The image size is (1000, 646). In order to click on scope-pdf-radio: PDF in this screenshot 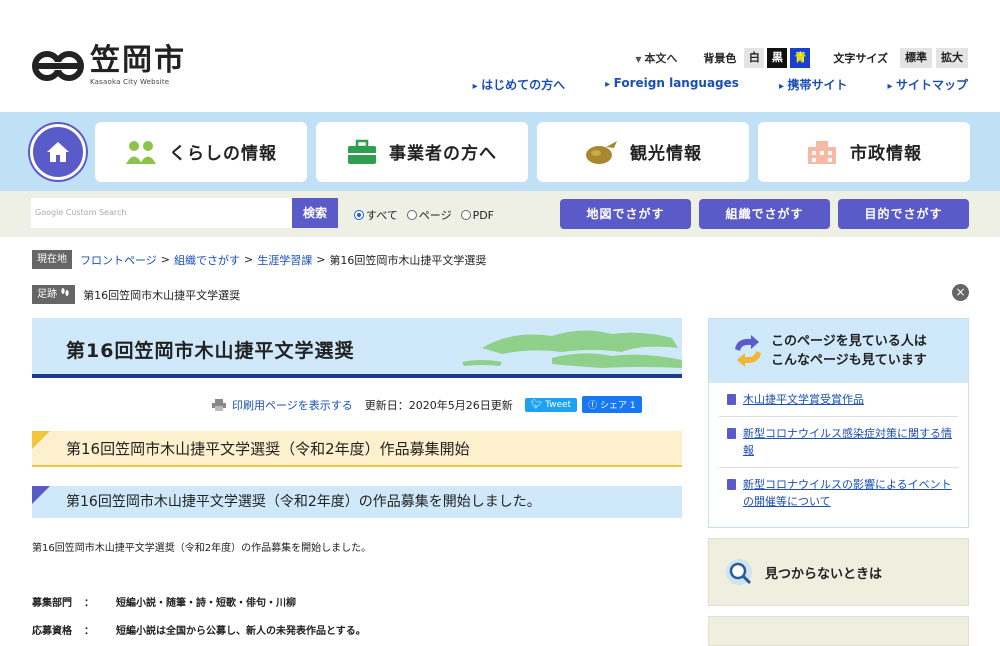, I will do `click(477, 215)`.